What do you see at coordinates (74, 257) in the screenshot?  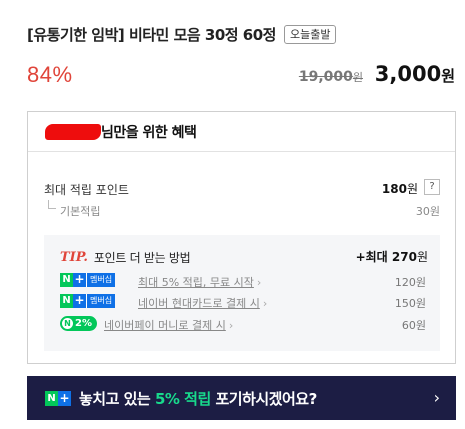 I see `tip-mark: TIP.` at bounding box center [74, 257].